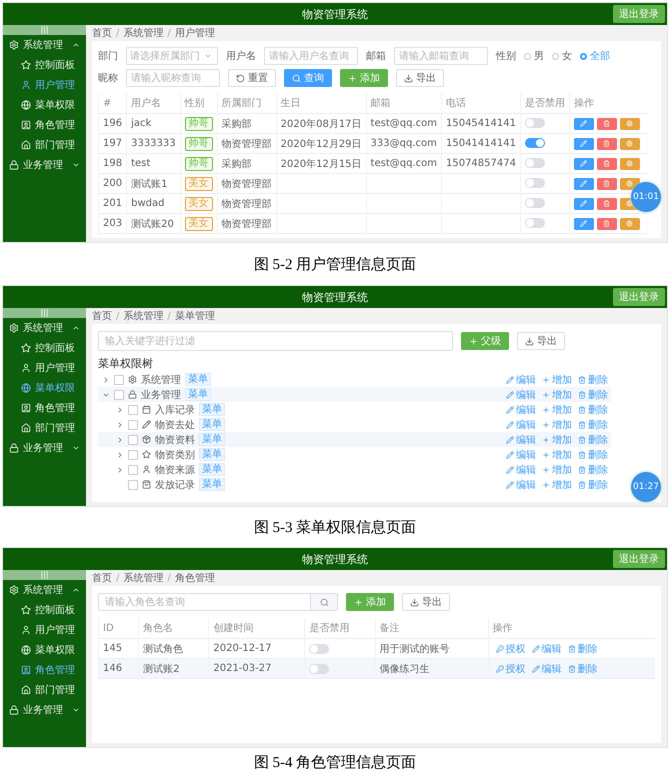  Describe the element at coordinates (275, 341) in the screenshot. I see `filter-field: 输入关键字进行过滤` at that location.